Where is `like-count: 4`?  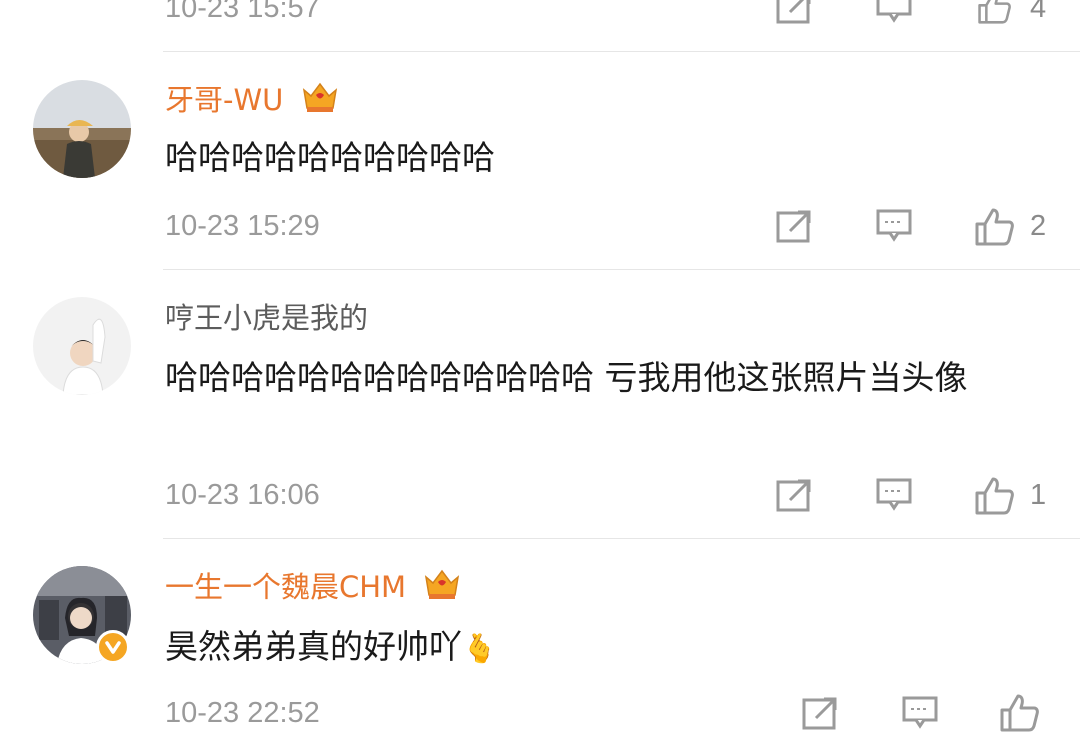
like-count: 4 is located at coordinates (1038, 12).